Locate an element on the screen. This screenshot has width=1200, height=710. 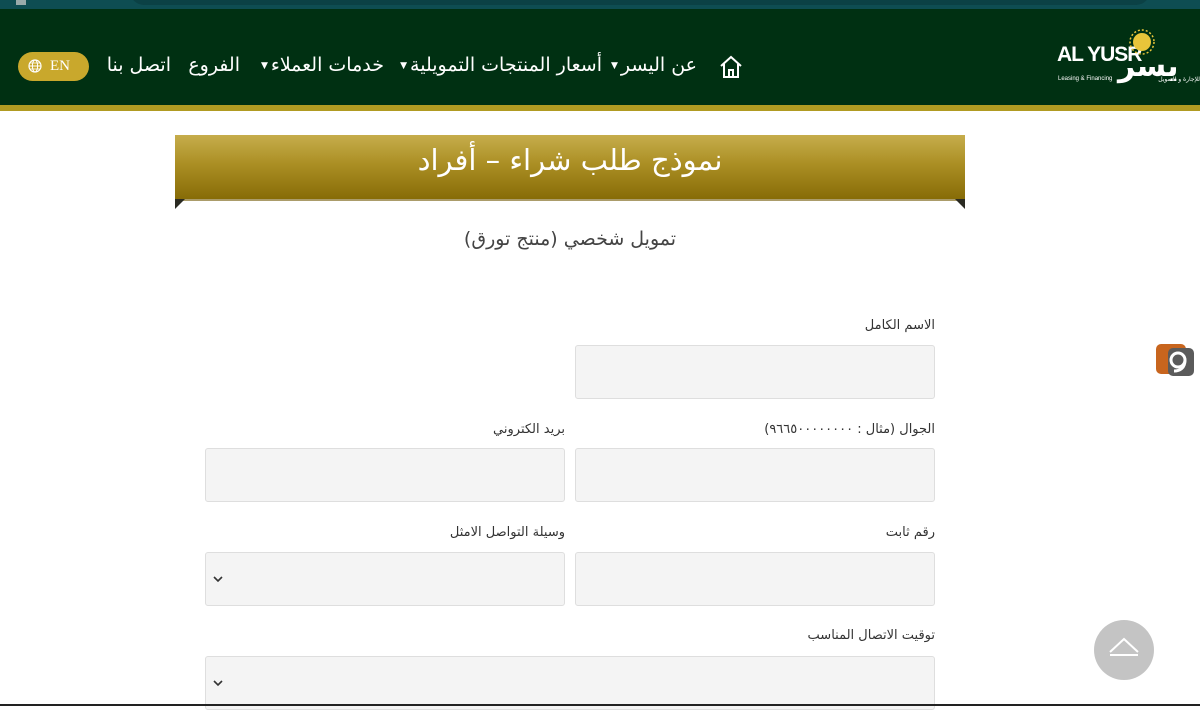
top-strip is located at coordinates (600, 4).